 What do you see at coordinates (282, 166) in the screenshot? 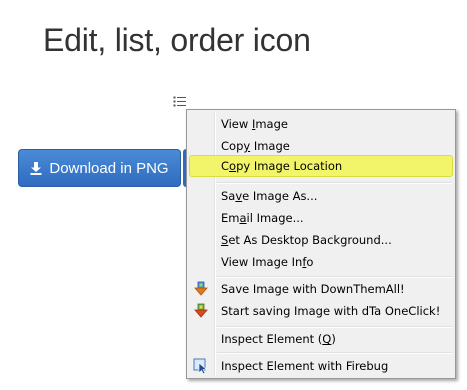
I see `menu-item-label: Copy Image Location` at bounding box center [282, 166].